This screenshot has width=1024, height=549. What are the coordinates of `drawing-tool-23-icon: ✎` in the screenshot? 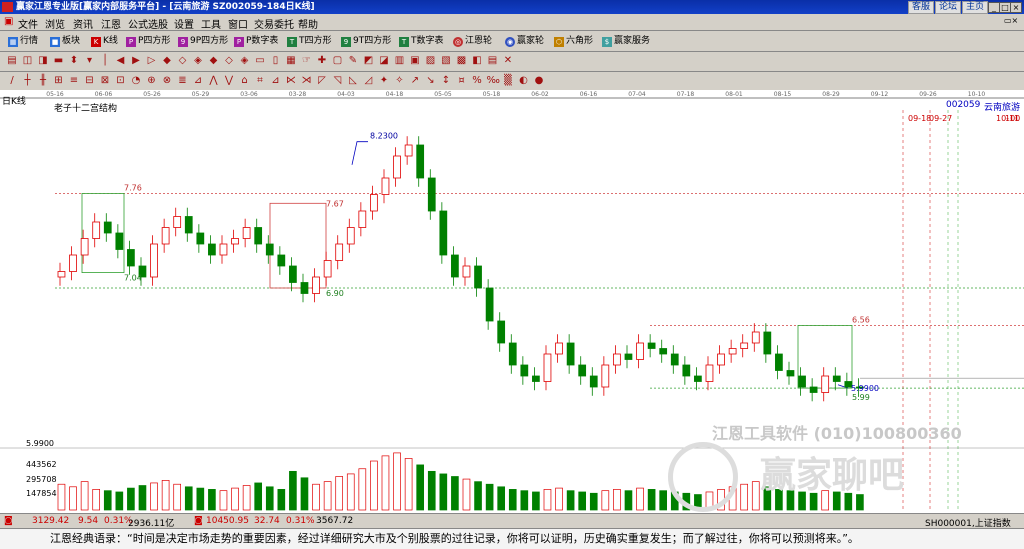 It's located at (353, 61).